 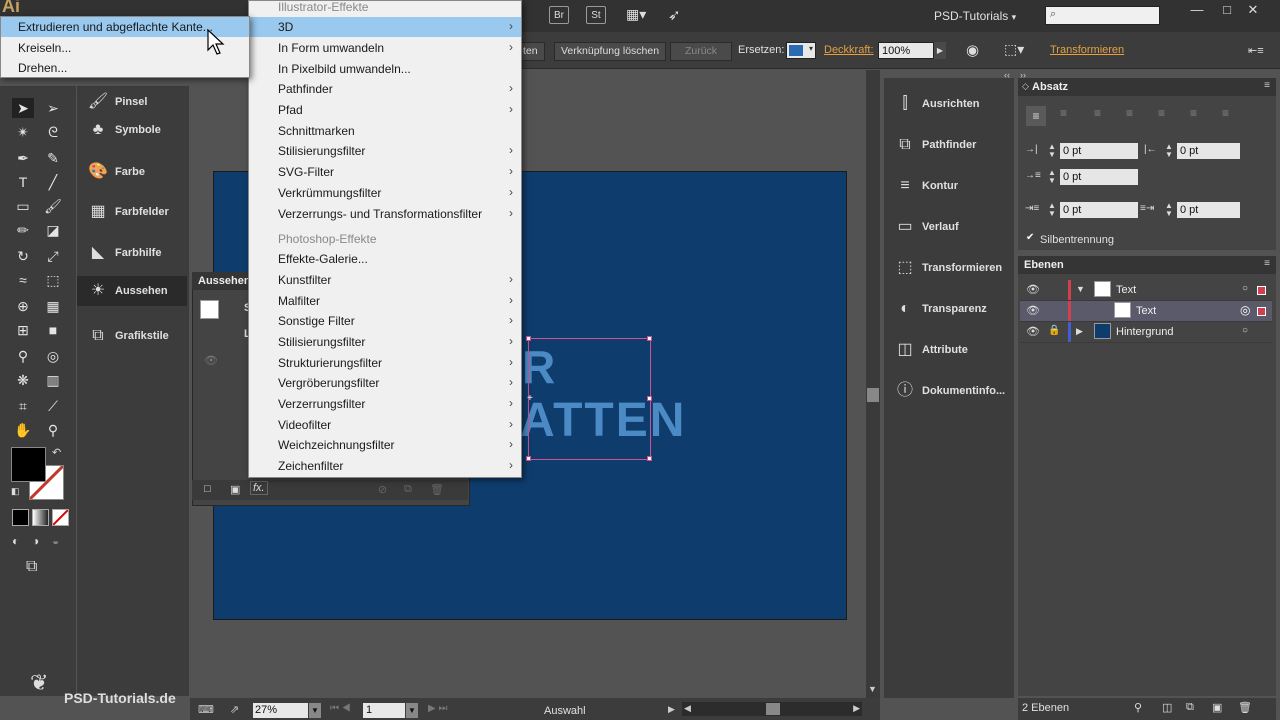 I want to click on justify-right-icon: ≡, so click(x=1193, y=113).